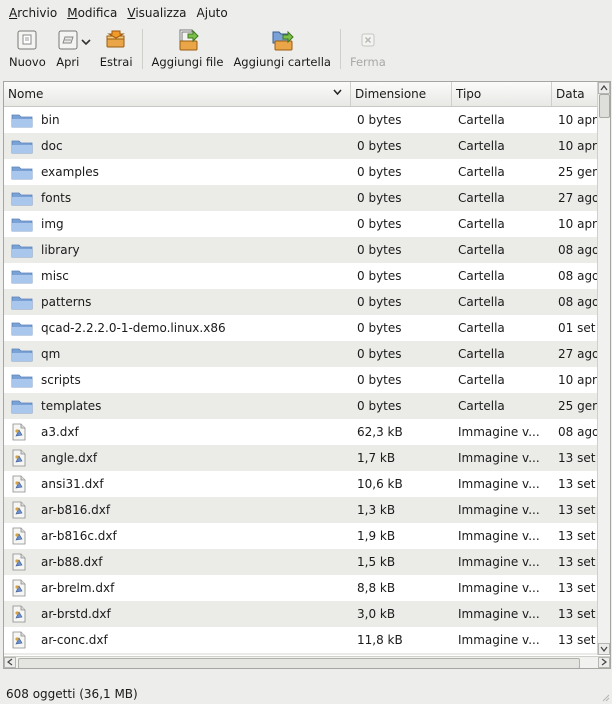  Describe the element at coordinates (604, 88) in the screenshot. I see `scroll-up-button` at that location.